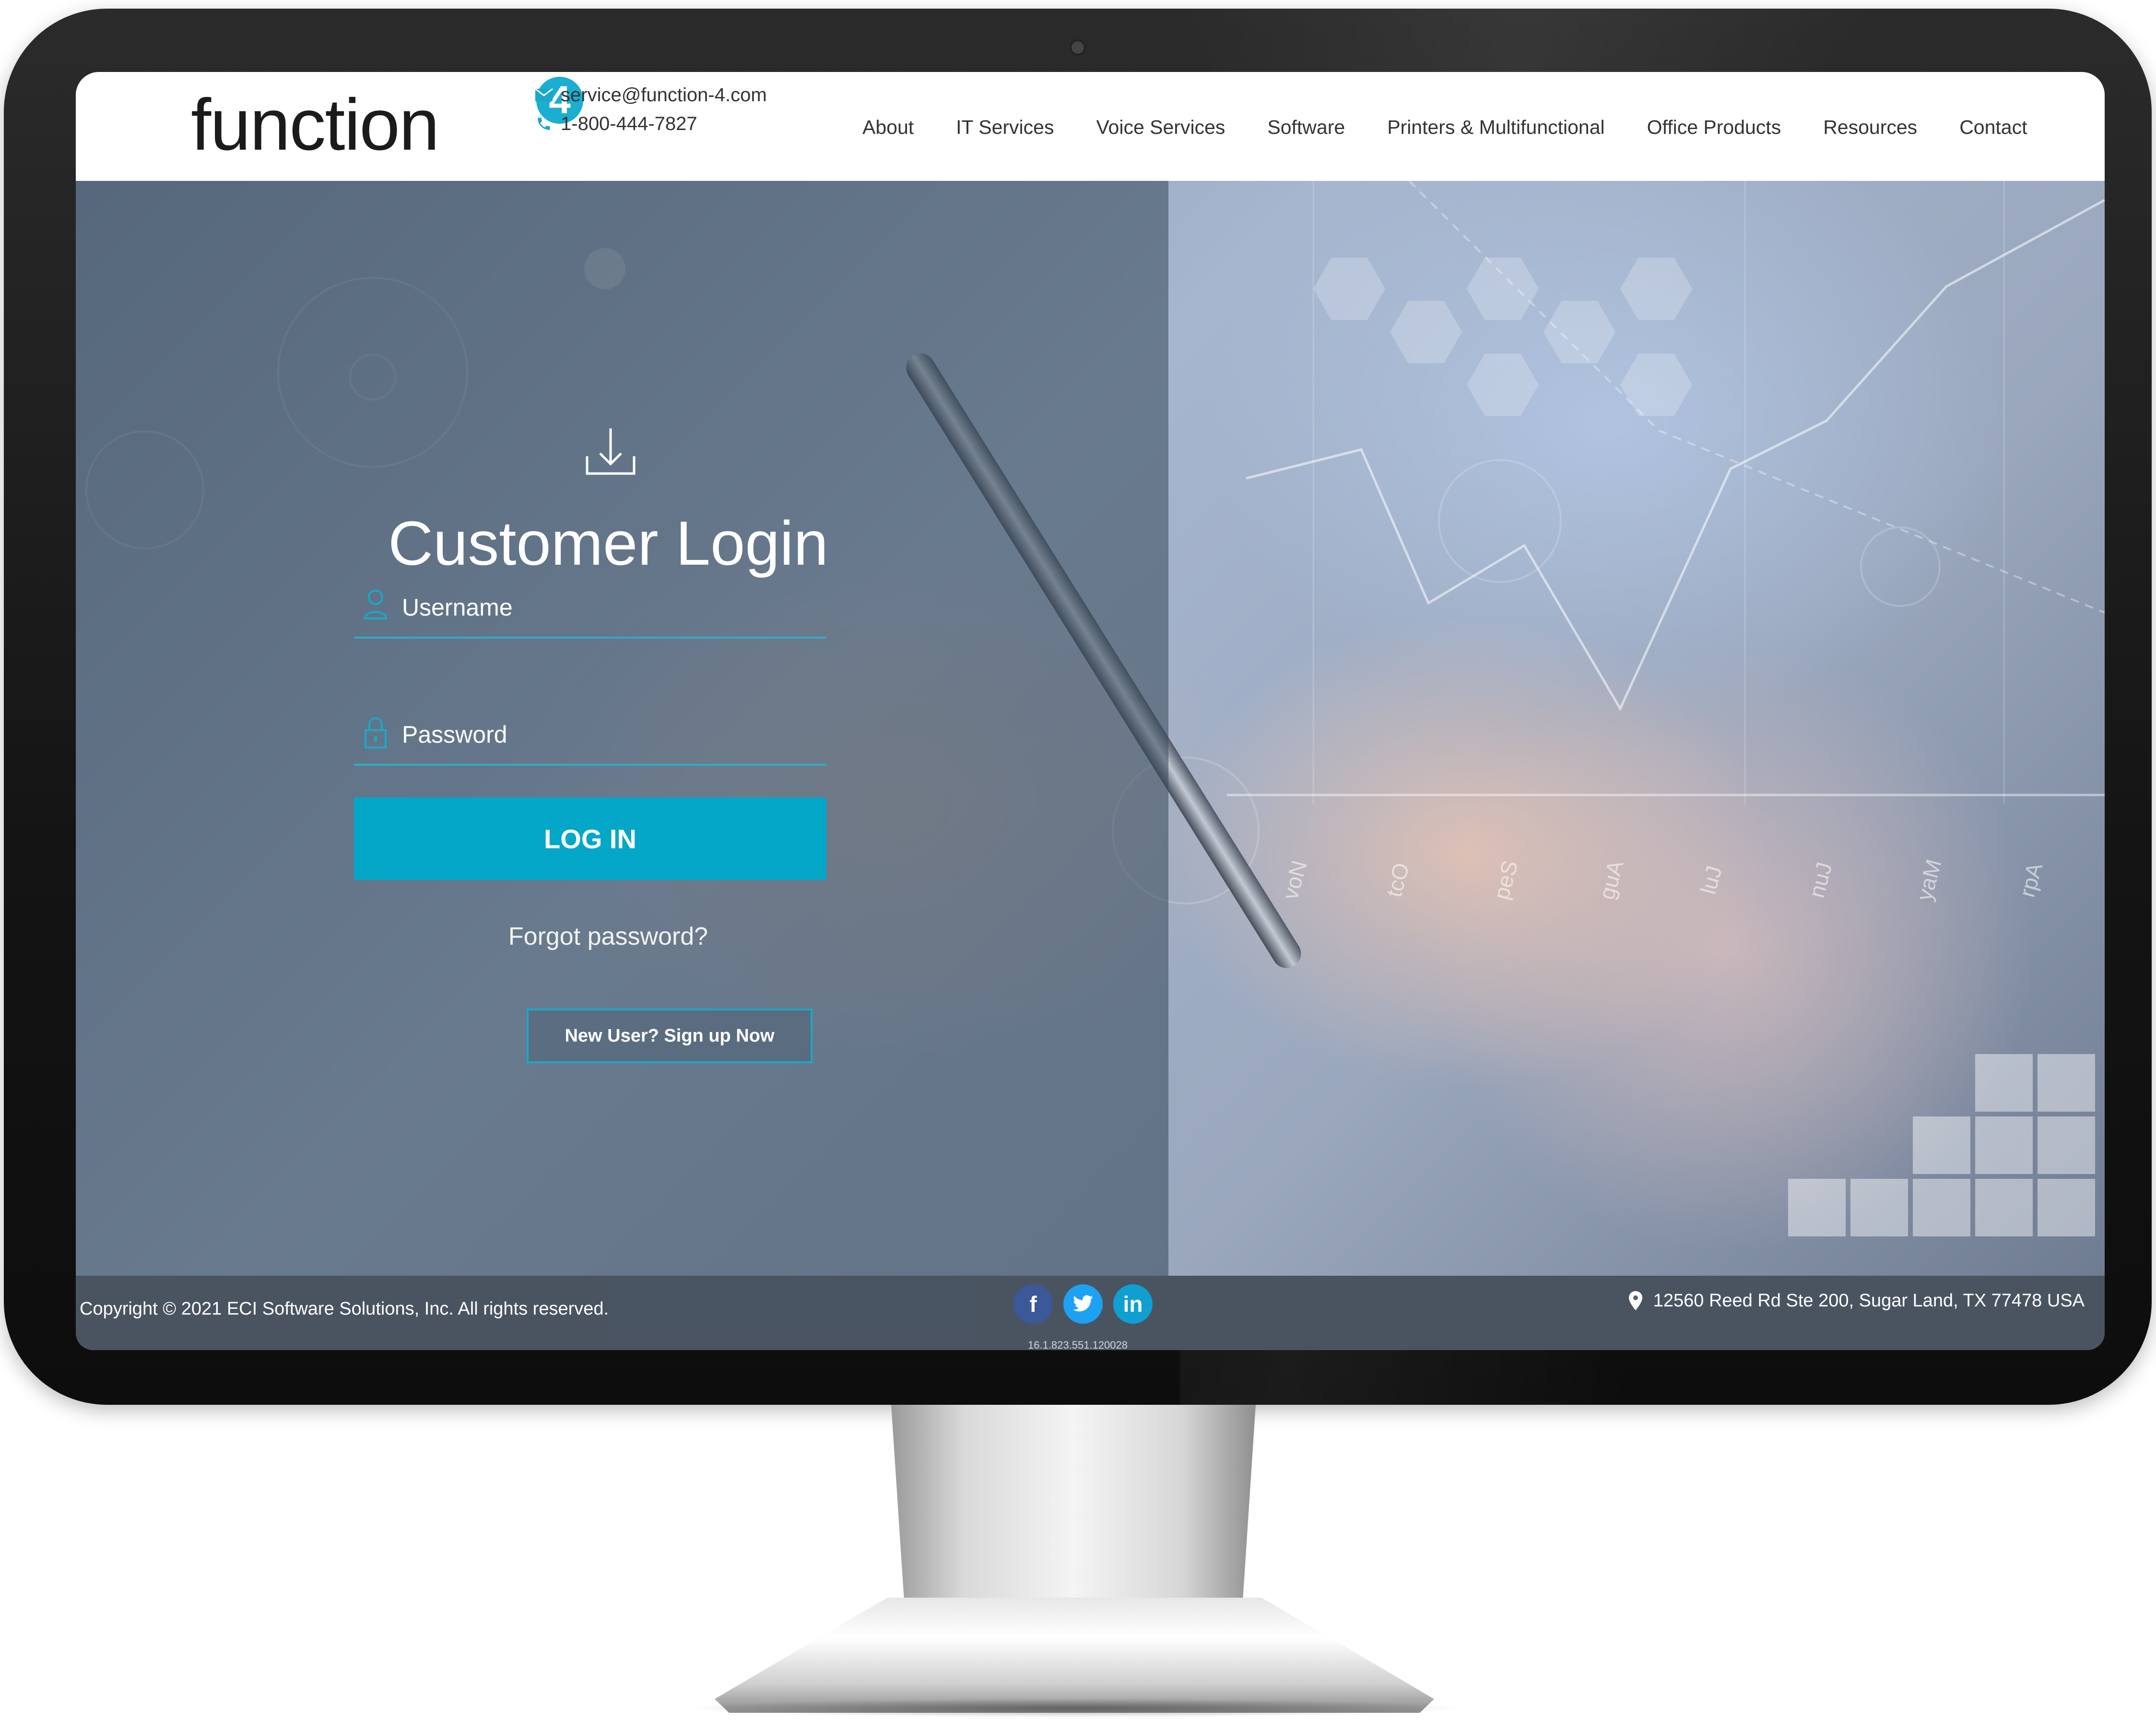 Image resolution: width=2156 pixels, height=1720 pixels. What do you see at coordinates (1073, 1515) in the screenshot?
I see `monitor-stand-neck` at bounding box center [1073, 1515].